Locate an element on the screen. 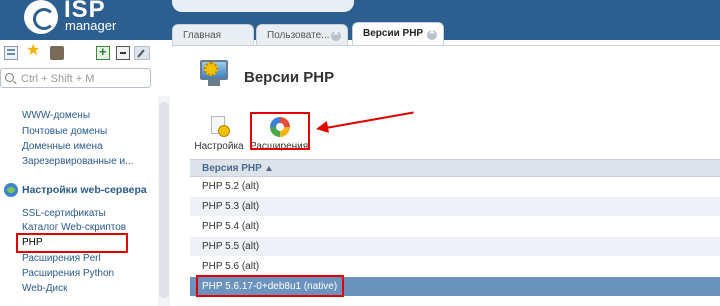  settings-button-label: Настройка is located at coordinates (219, 146).